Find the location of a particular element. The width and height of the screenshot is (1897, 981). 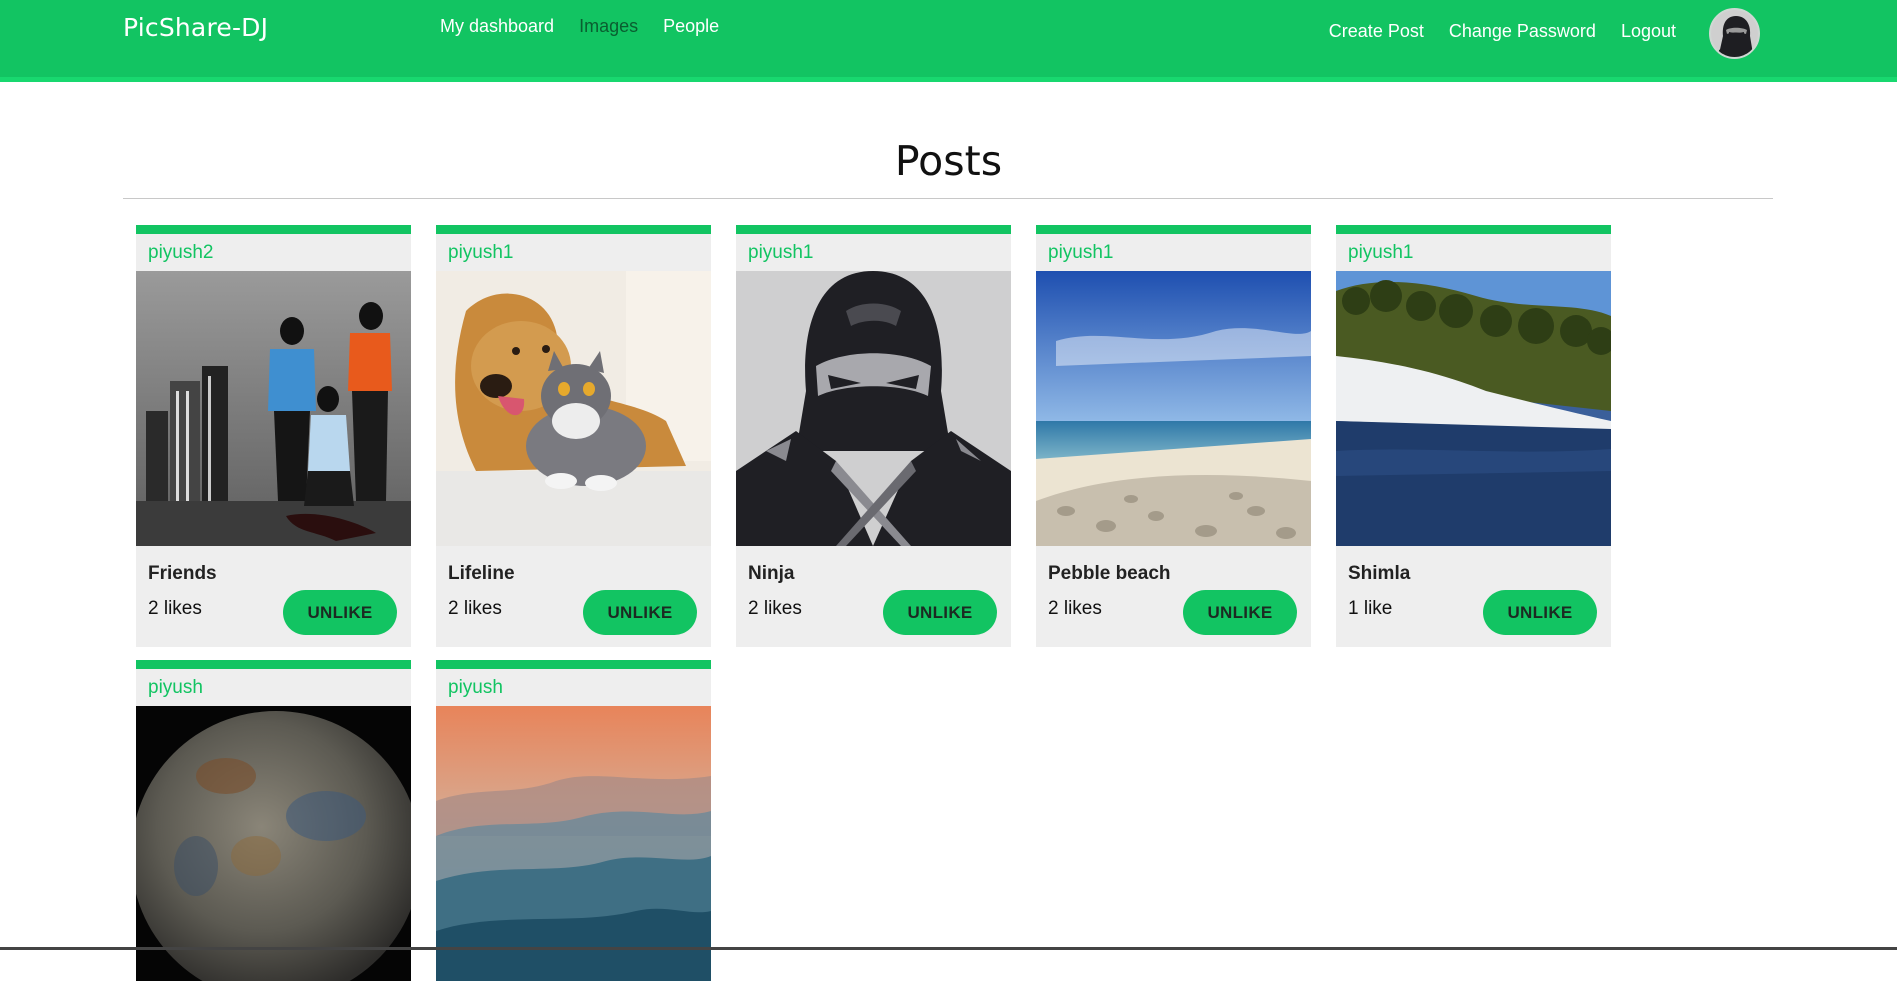

nav-account: Create Post Change Password Logout is located at coordinates (1490, 31).